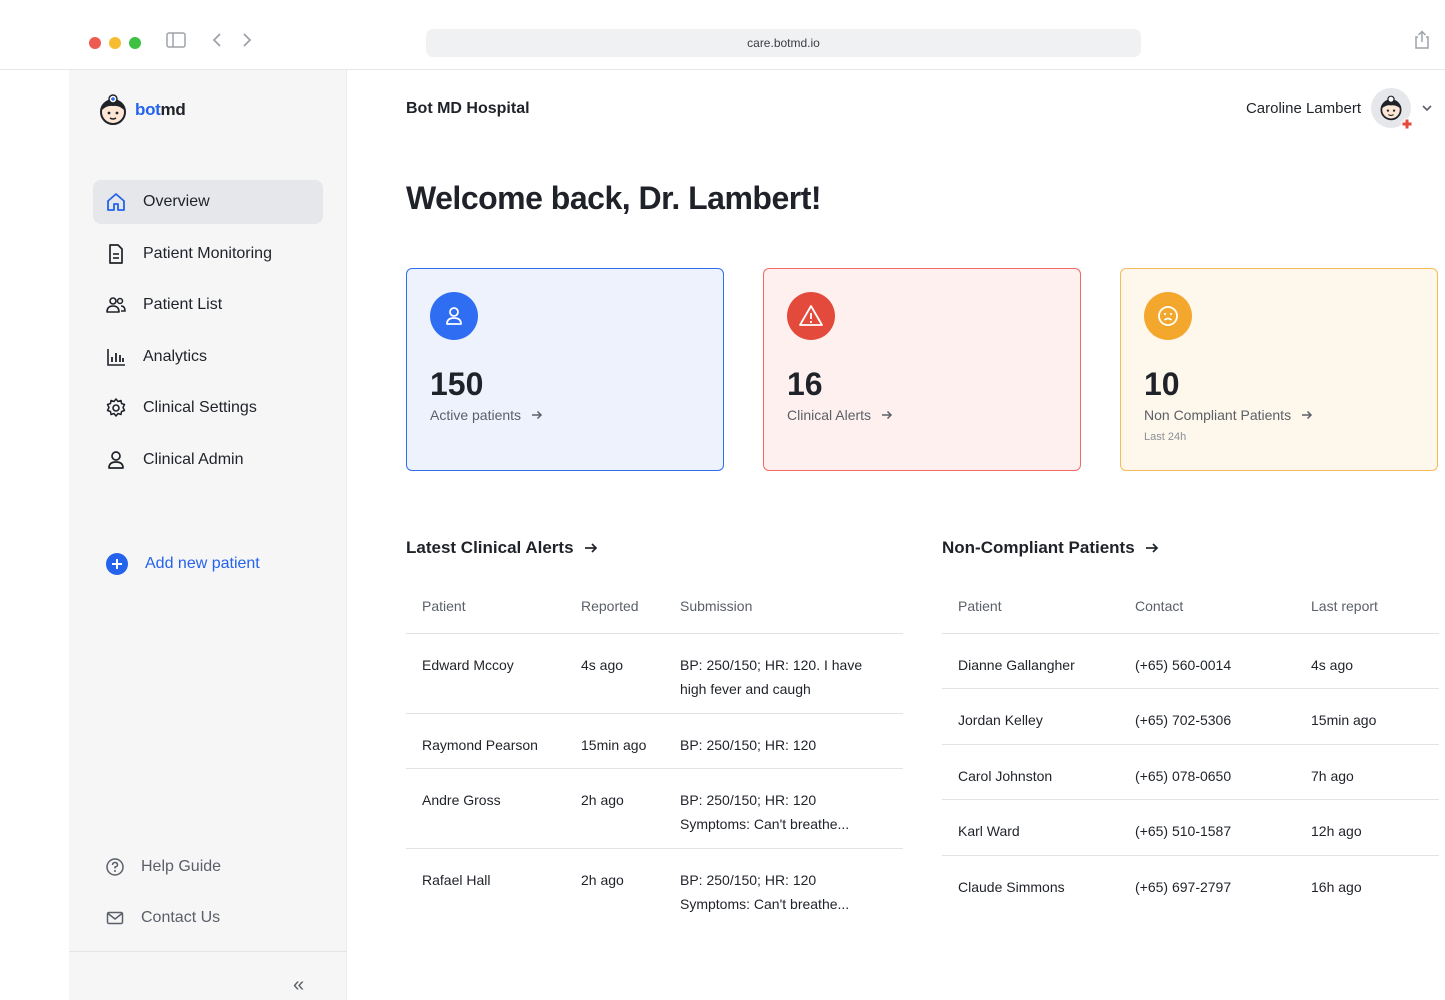  I want to click on sad-face-icon, so click(1168, 316).